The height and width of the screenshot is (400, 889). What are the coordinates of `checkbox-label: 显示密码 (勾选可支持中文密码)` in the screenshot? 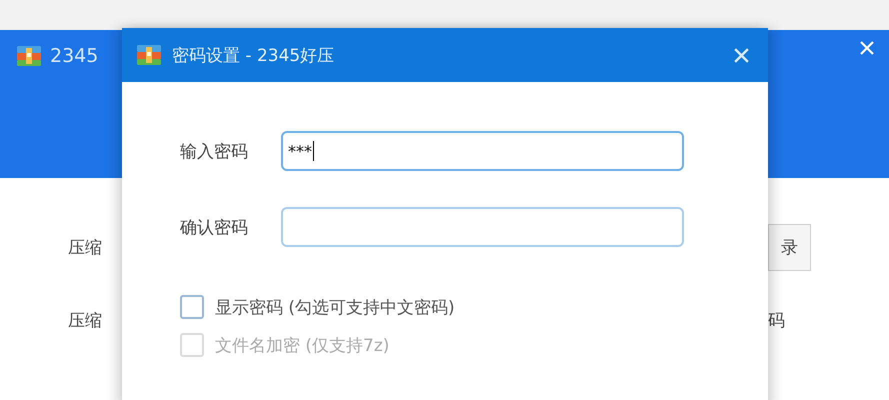 It's located at (335, 307).